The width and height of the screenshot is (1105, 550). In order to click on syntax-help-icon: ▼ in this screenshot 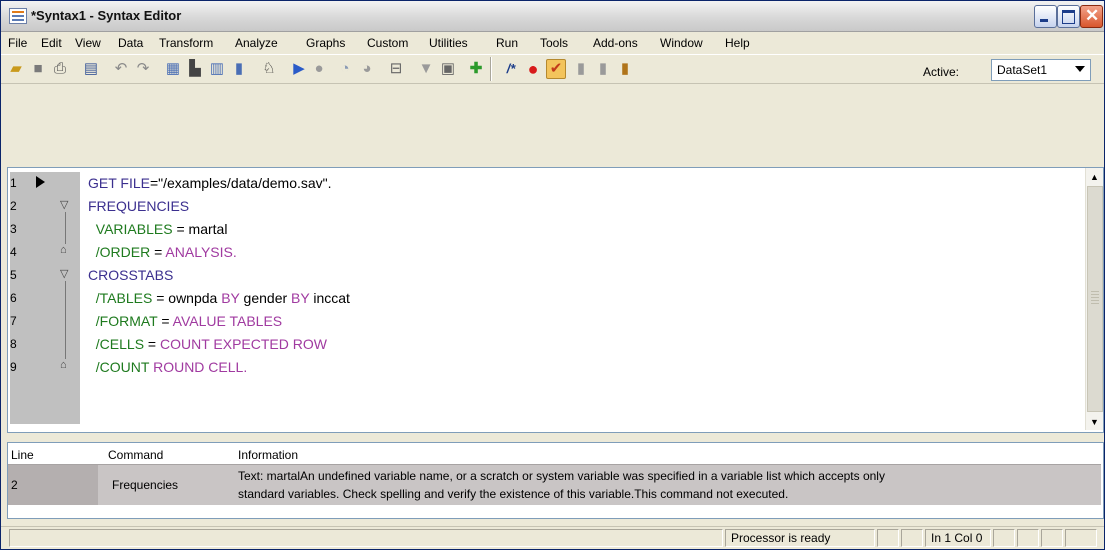, I will do `click(426, 69)`.